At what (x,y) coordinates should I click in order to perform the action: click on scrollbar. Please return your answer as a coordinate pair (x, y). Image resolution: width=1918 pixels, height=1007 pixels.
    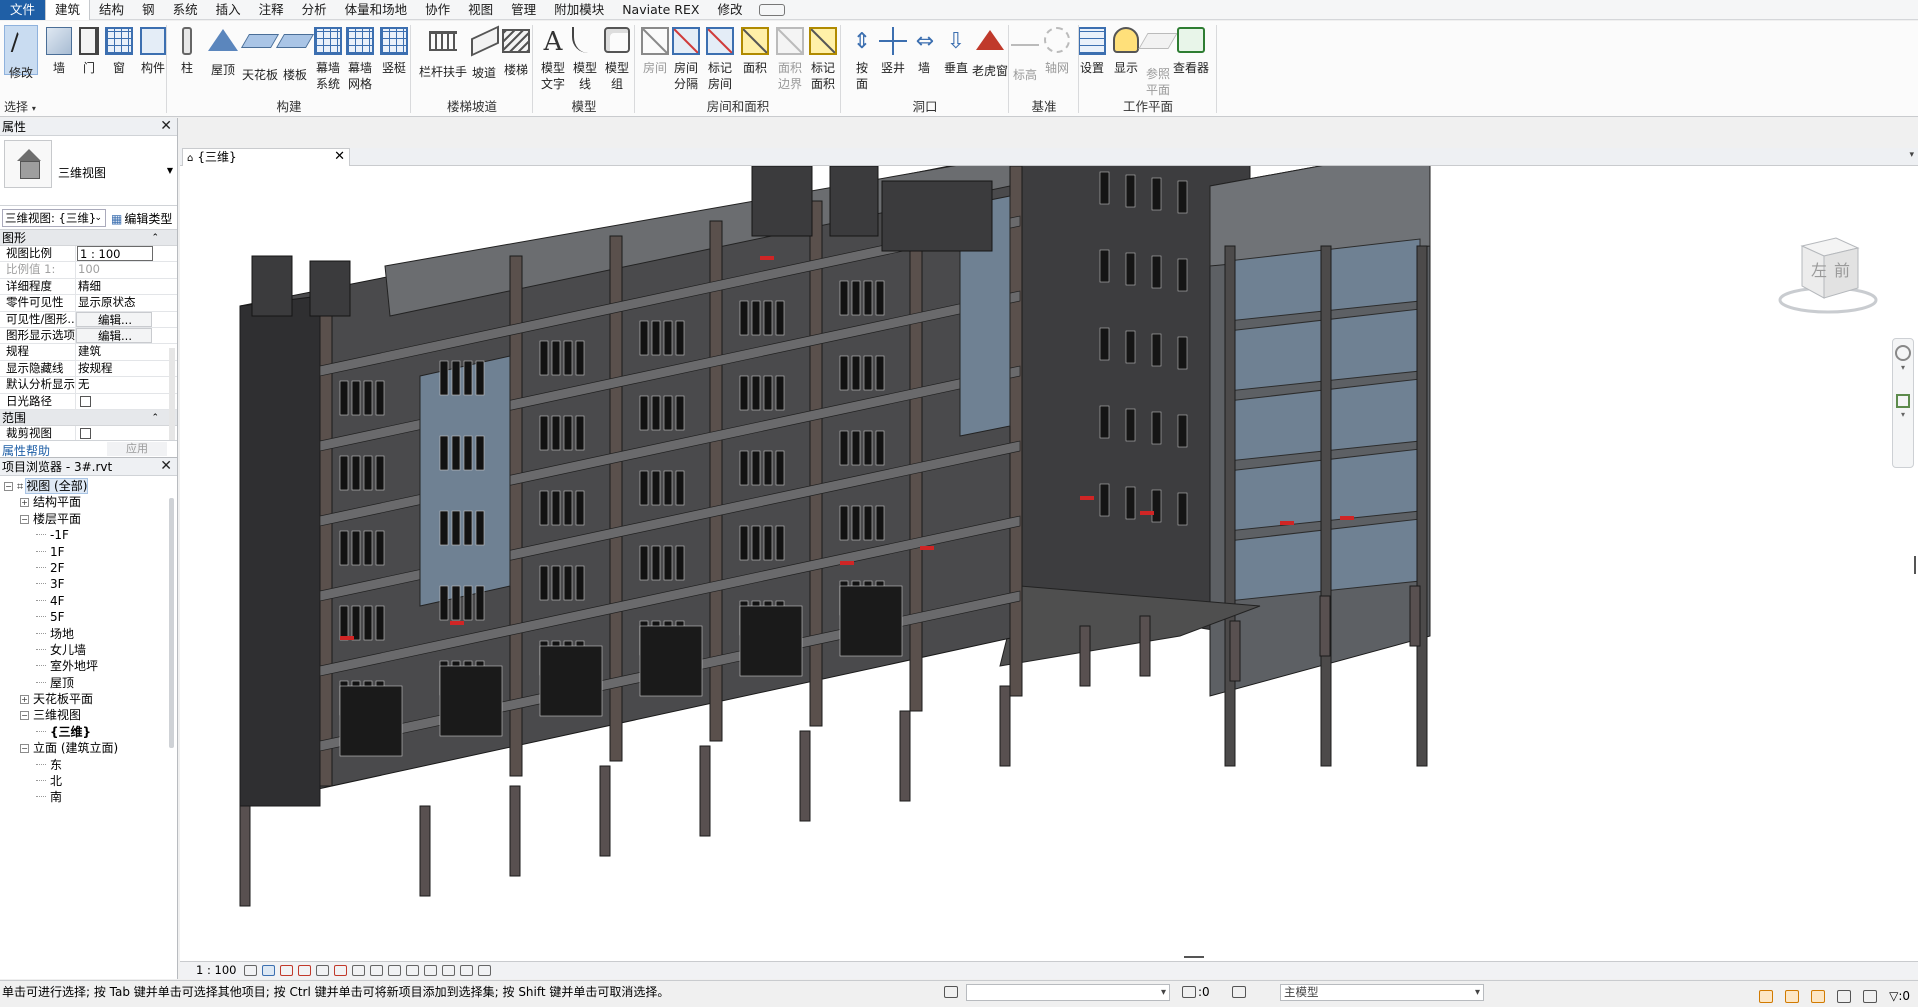
    Looking at the image, I should click on (171, 623).